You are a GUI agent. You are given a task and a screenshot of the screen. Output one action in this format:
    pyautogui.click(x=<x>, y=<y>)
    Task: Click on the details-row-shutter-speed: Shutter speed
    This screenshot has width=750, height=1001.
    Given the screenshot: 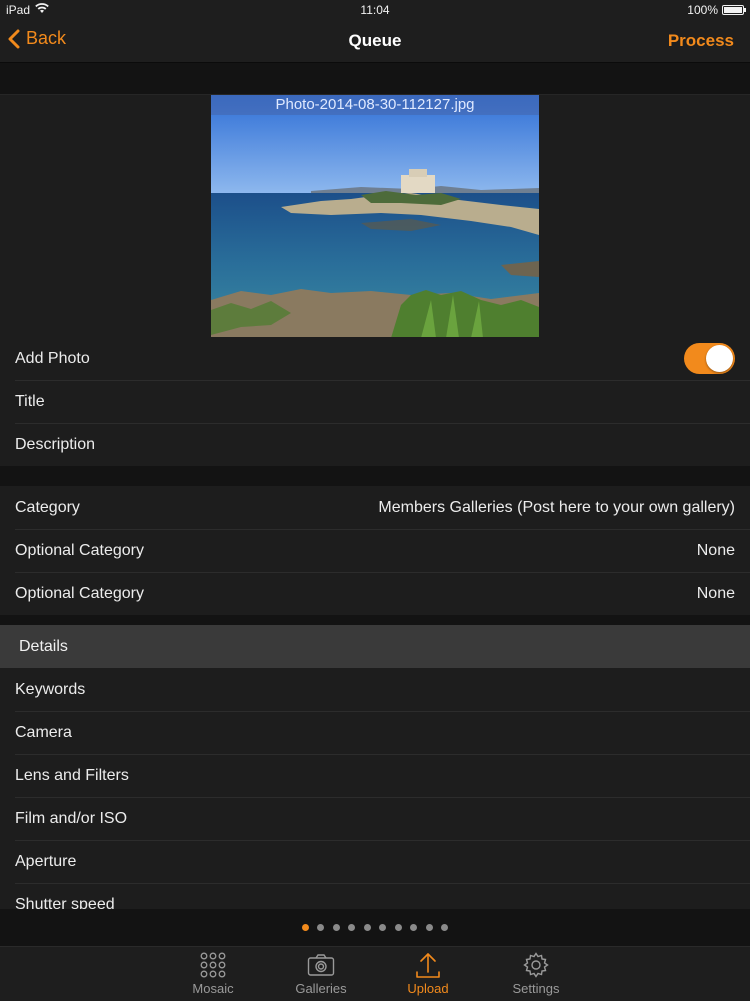 What is the action you would take?
    pyautogui.click(x=375, y=896)
    